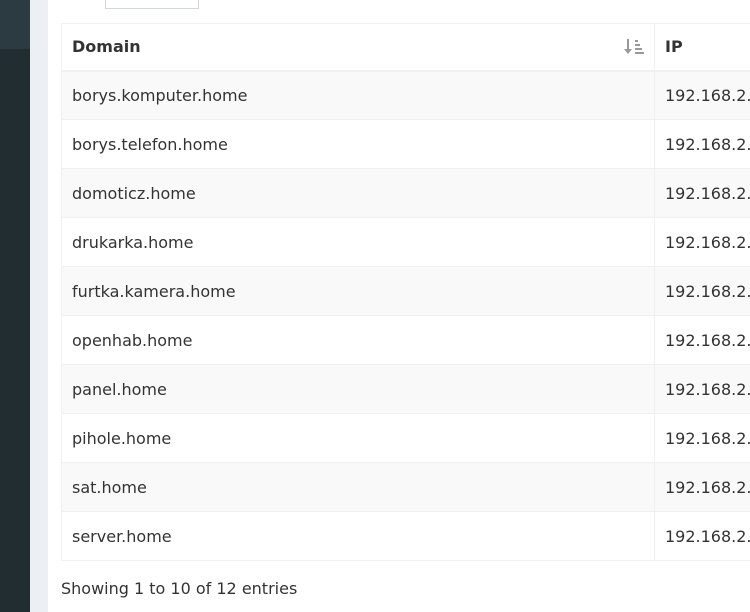 This screenshot has height=612, width=750. I want to click on table-row: borys.komputer.home 192.168.2.16, so click(405, 95).